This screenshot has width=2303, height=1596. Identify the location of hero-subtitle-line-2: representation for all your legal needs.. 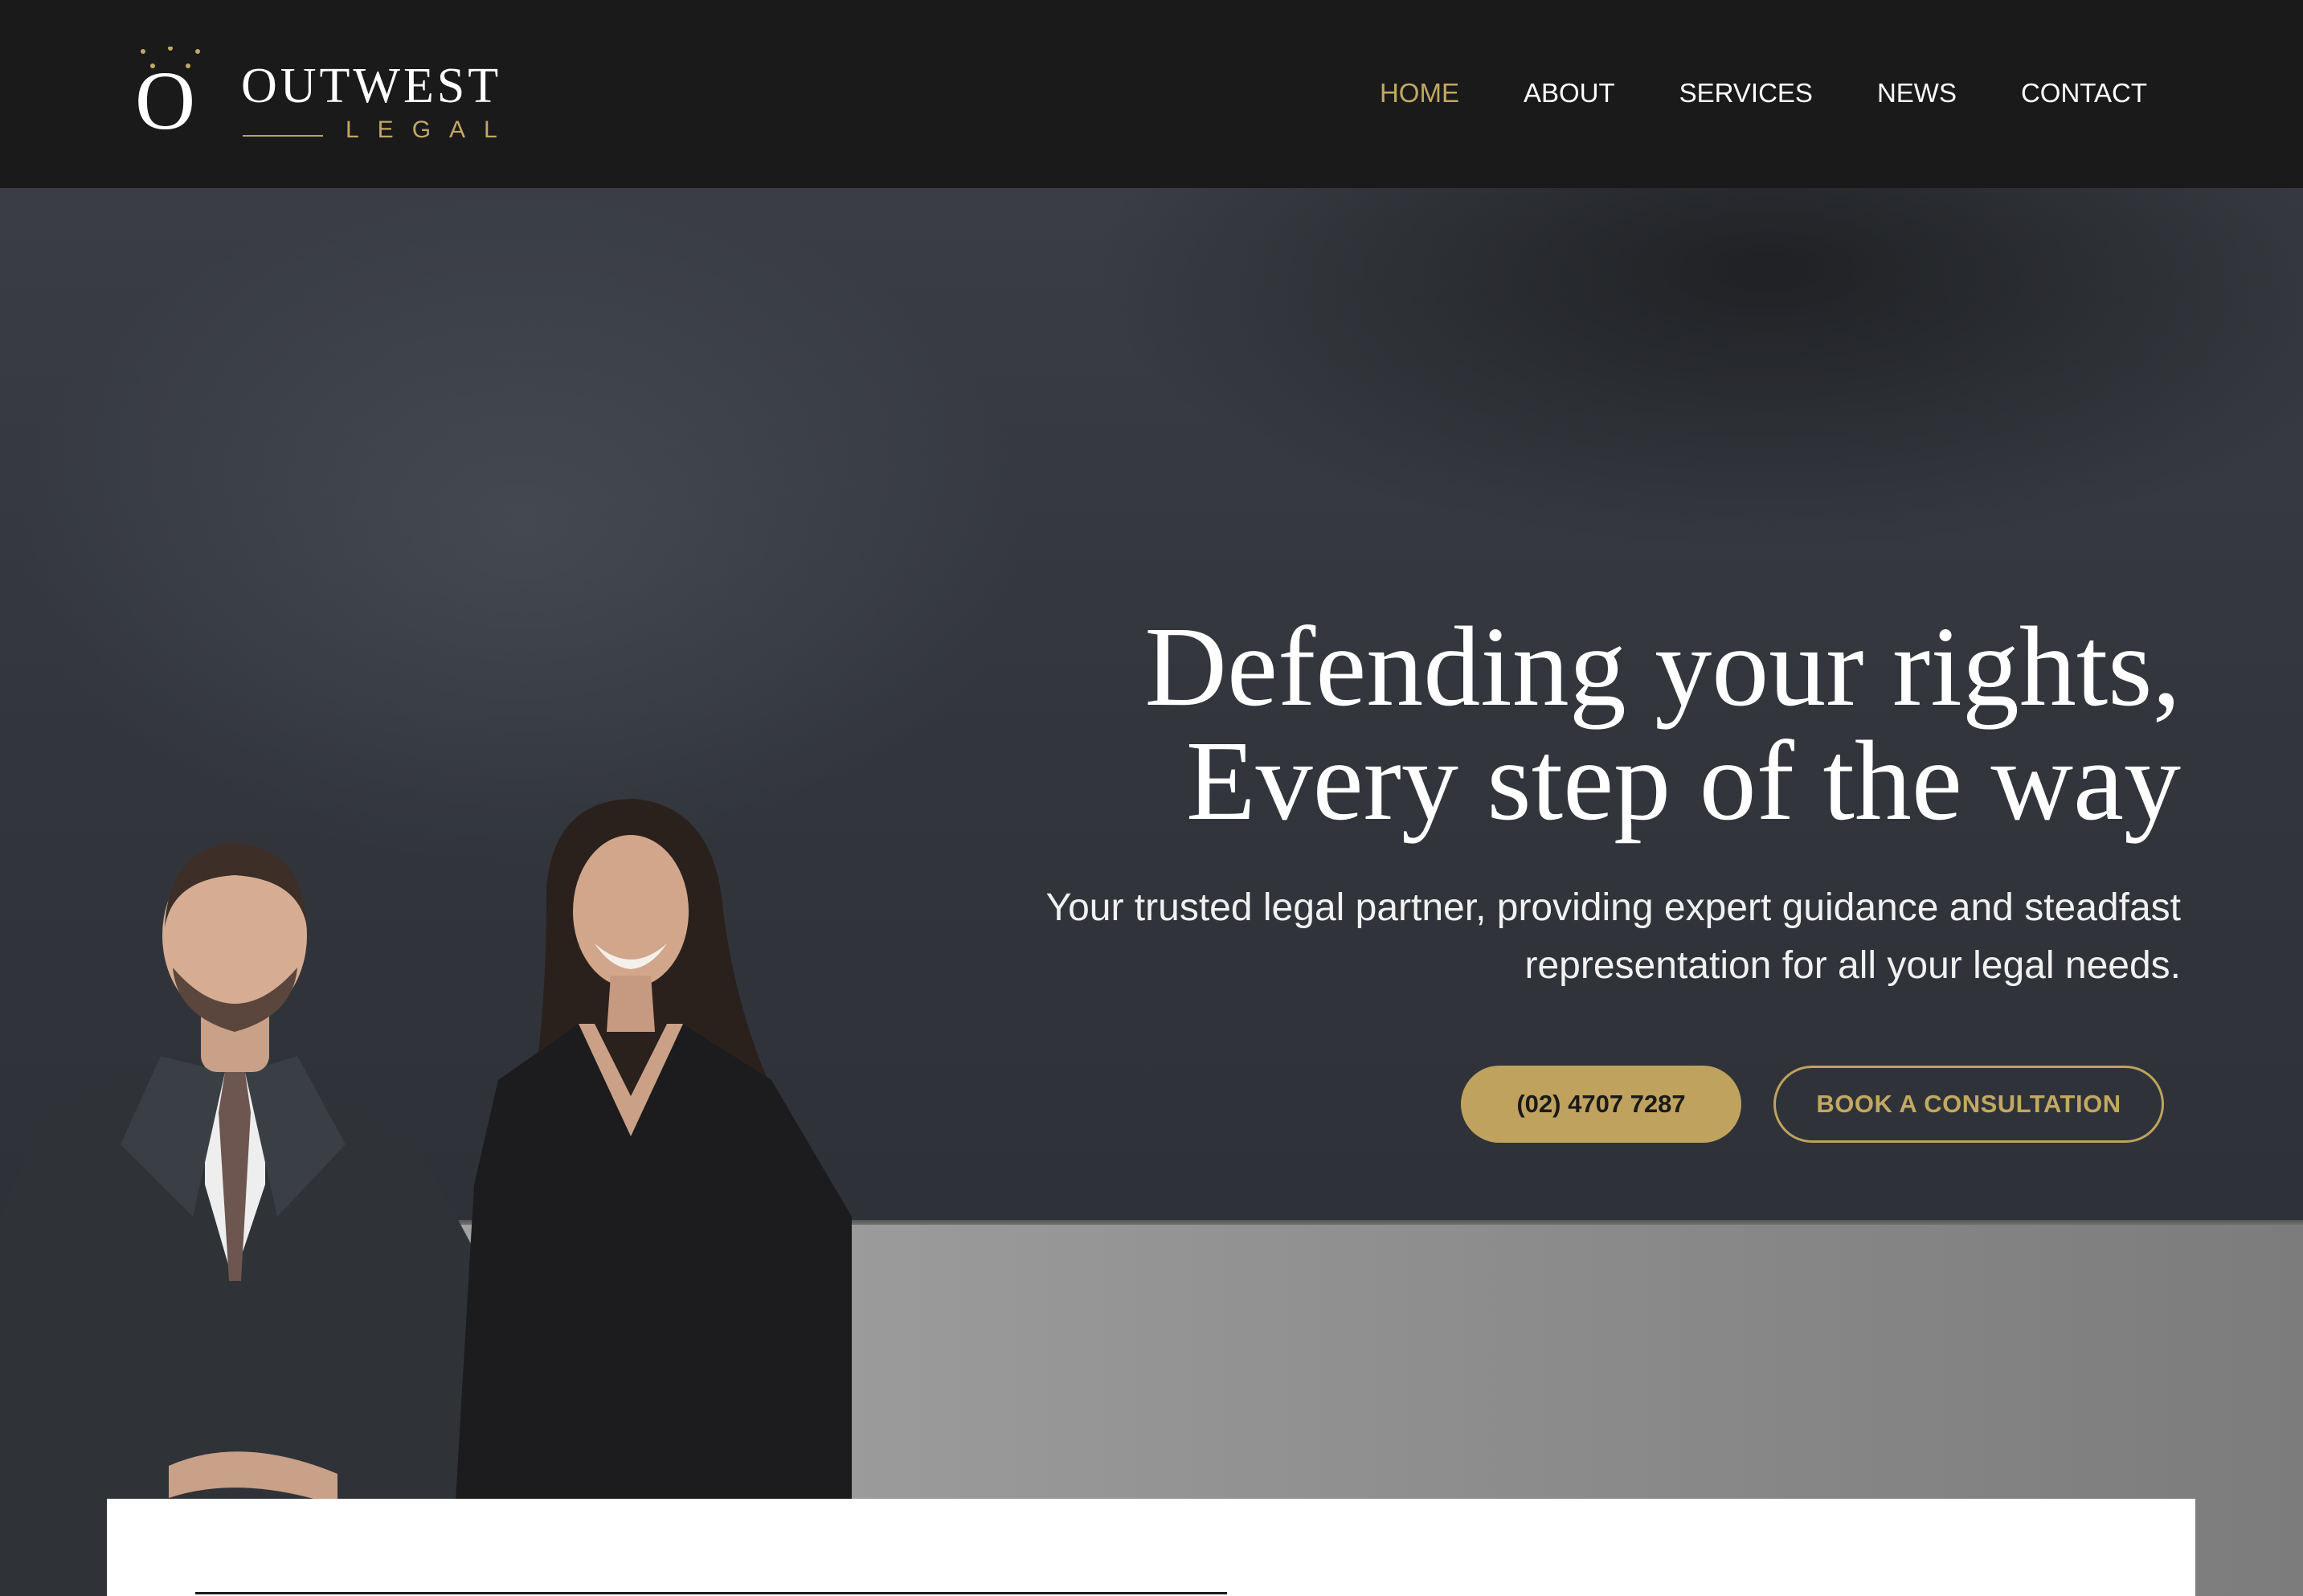
(1853, 965).